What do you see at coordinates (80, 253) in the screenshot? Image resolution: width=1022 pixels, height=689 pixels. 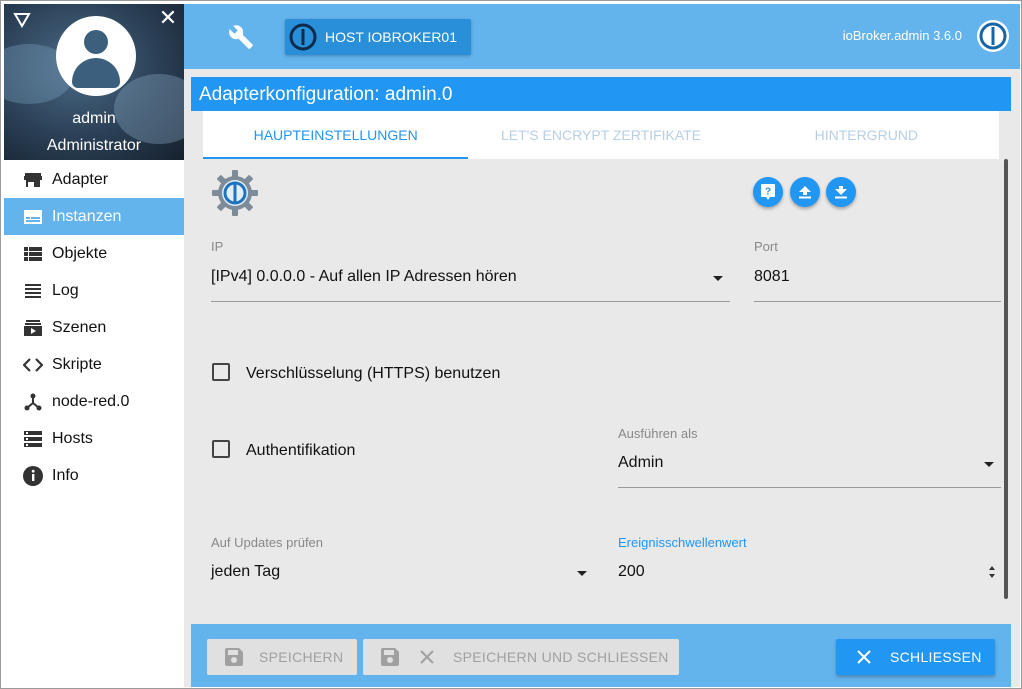 I see `sidebar-item-label: Objekte` at bounding box center [80, 253].